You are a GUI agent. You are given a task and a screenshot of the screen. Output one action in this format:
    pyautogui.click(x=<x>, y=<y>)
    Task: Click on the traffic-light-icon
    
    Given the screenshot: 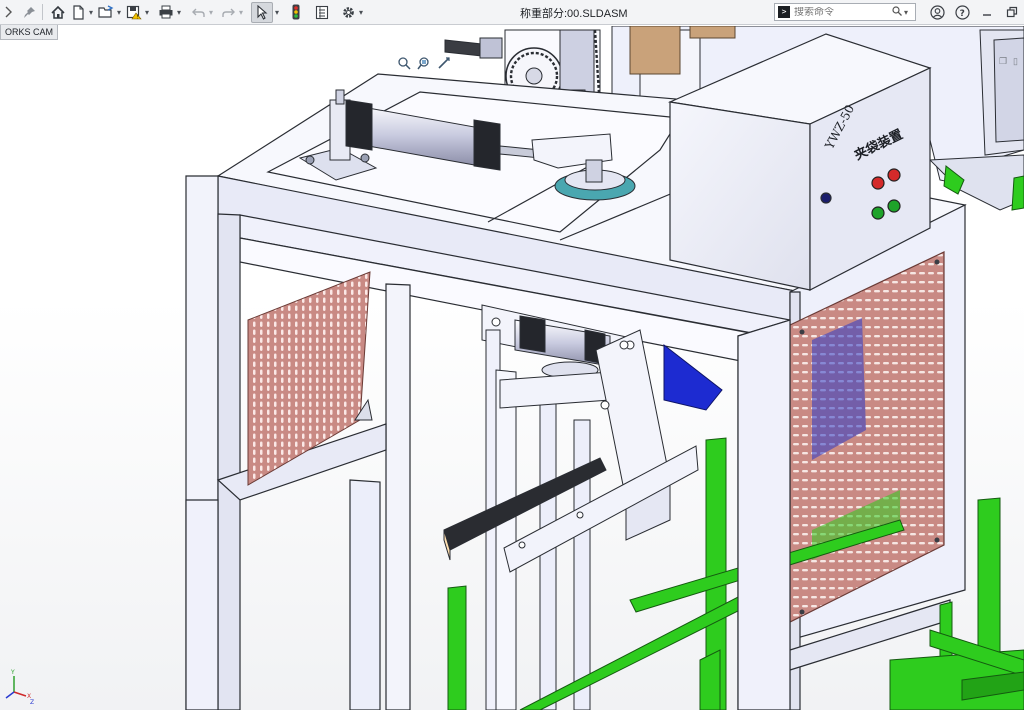 What is the action you would take?
    pyautogui.click(x=296, y=12)
    